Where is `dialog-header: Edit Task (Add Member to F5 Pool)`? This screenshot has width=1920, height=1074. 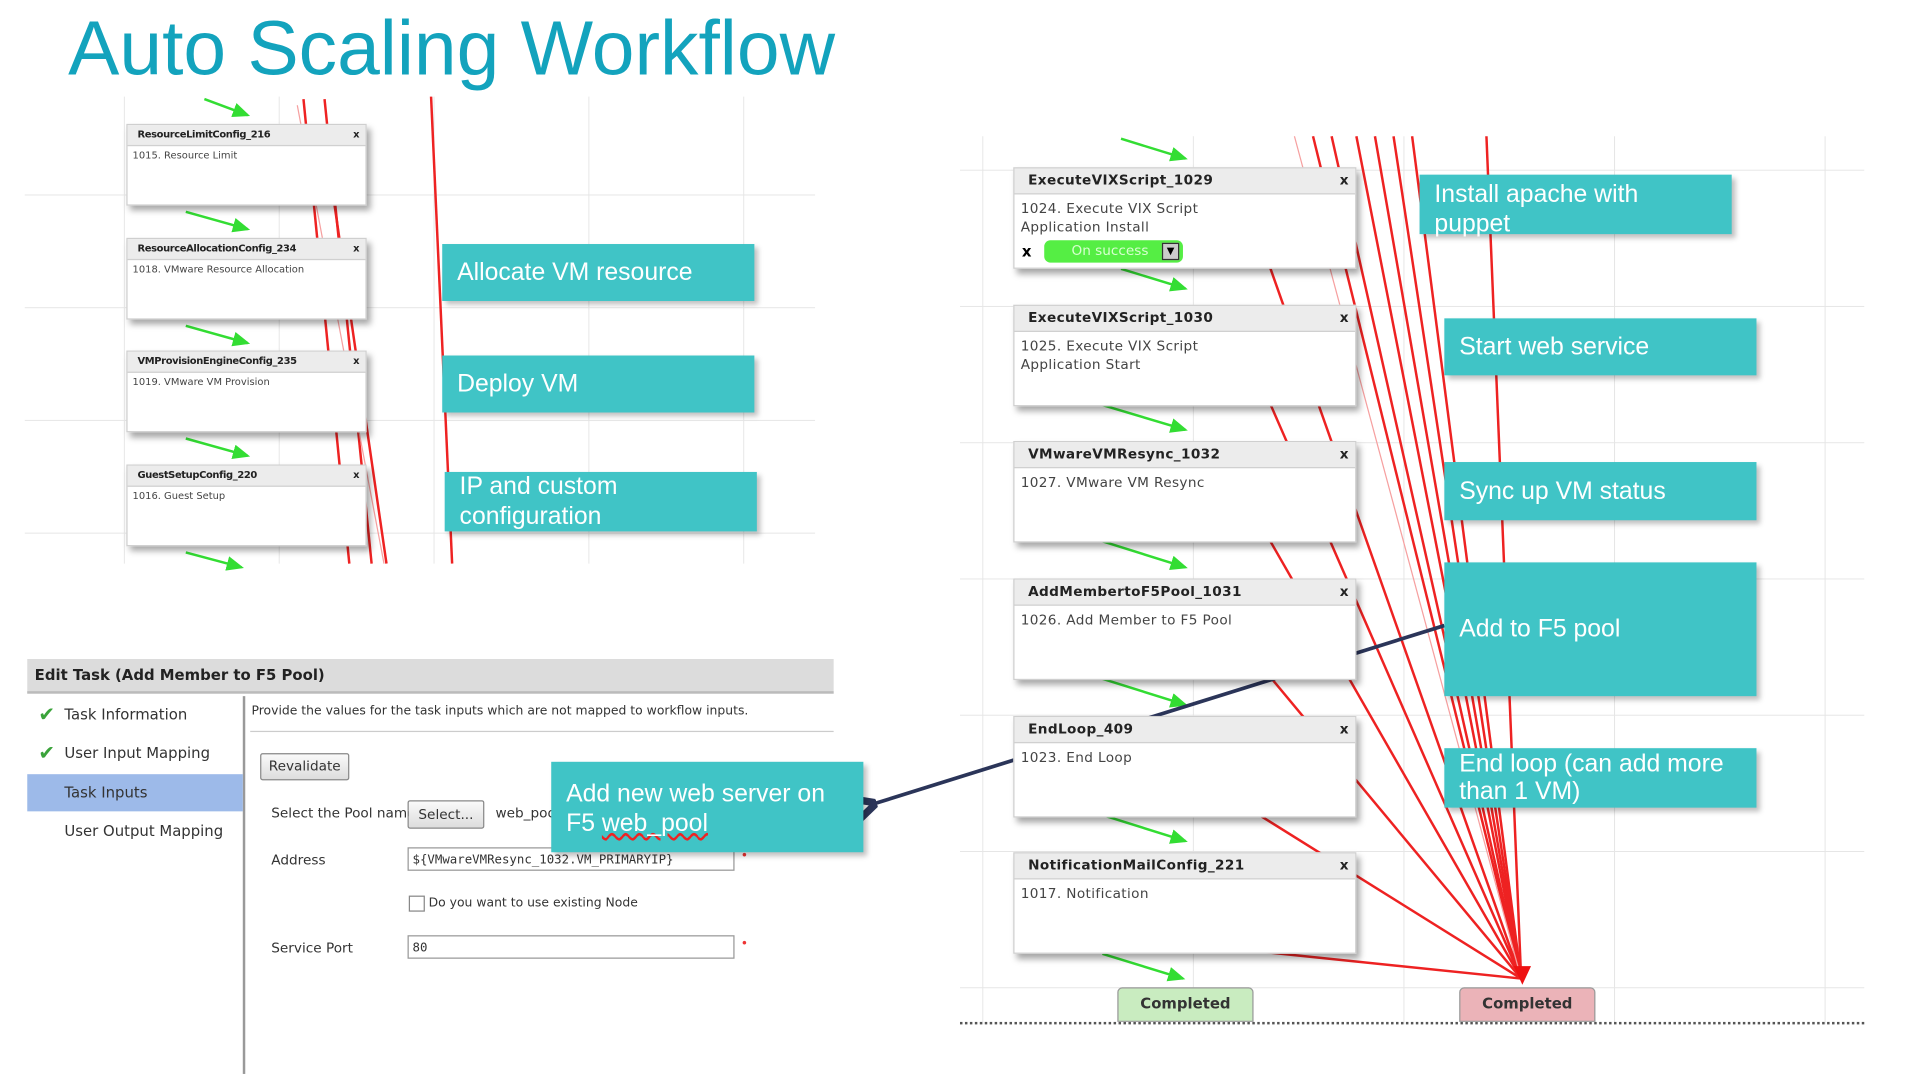
dialog-header: Edit Task (Add Member to F5 Pool) is located at coordinates (430, 676).